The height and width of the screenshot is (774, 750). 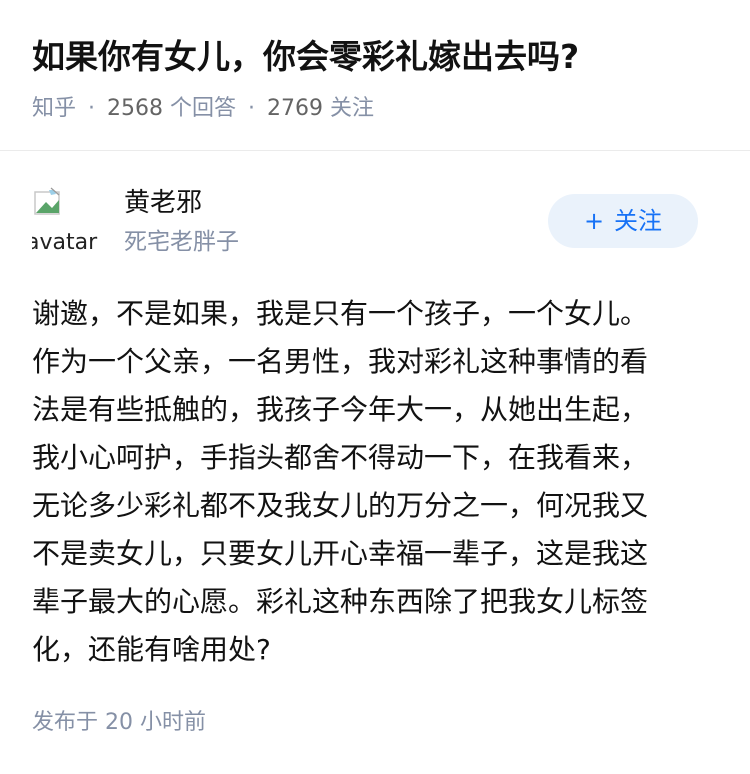 I want to click on answer-line: 不是卖女儿，只要女儿开心幸福一辈子，这是我这, so click(x=340, y=553).